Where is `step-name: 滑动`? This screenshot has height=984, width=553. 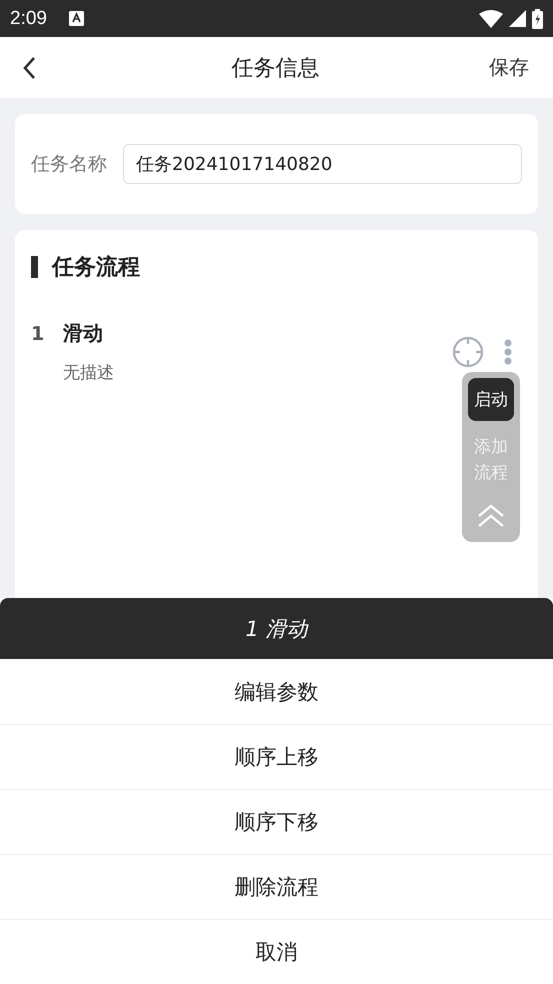 step-name: 滑动 is located at coordinates (83, 333).